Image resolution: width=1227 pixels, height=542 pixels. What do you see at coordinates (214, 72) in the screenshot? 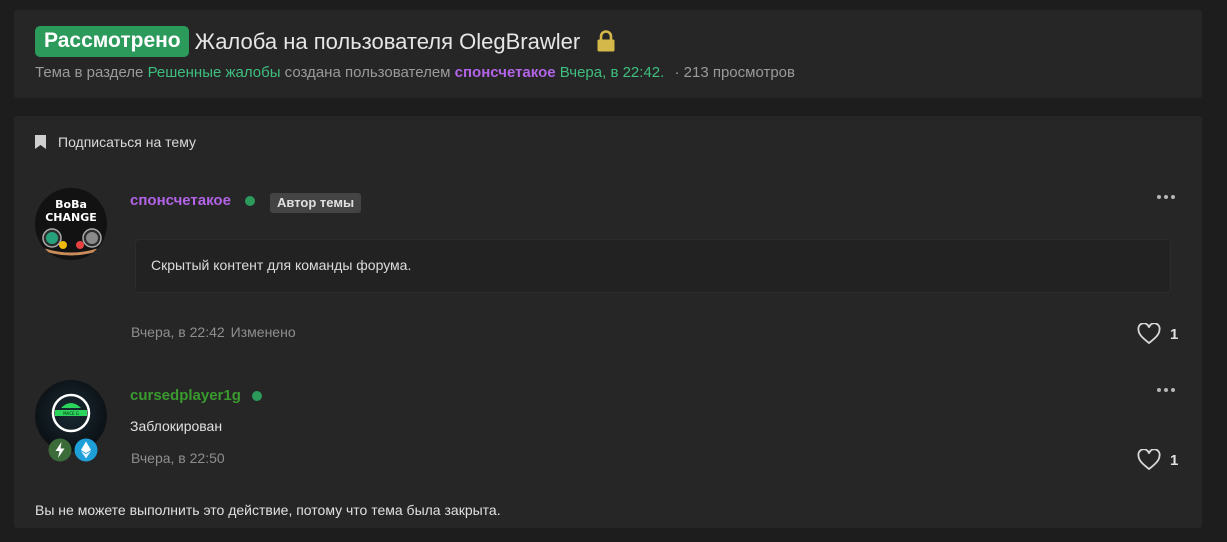
I see `section-link: Решенные жалобы` at bounding box center [214, 72].